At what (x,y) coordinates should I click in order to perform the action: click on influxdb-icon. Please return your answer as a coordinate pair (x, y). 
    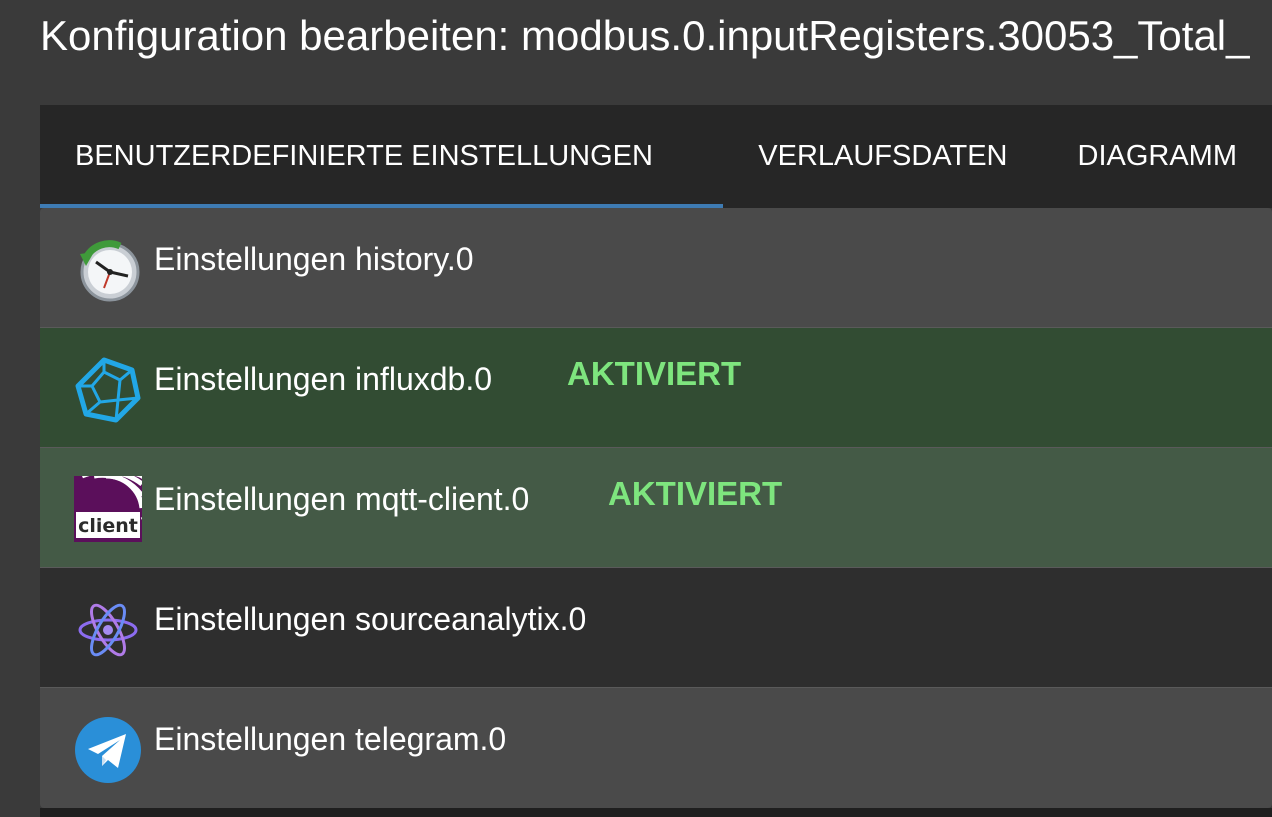
    Looking at the image, I should click on (108, 390).